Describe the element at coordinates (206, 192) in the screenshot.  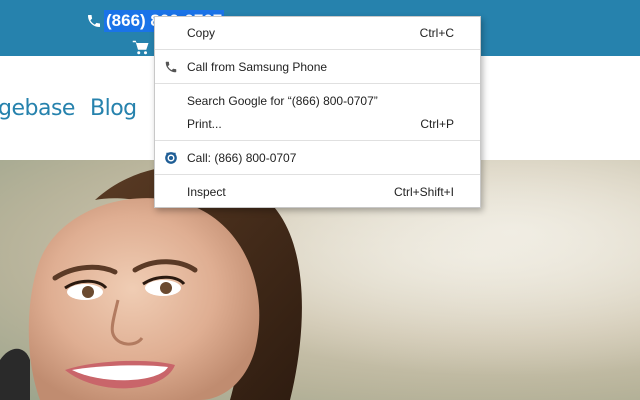
I see `menu-item-inspect-label: Inspect` at that location.